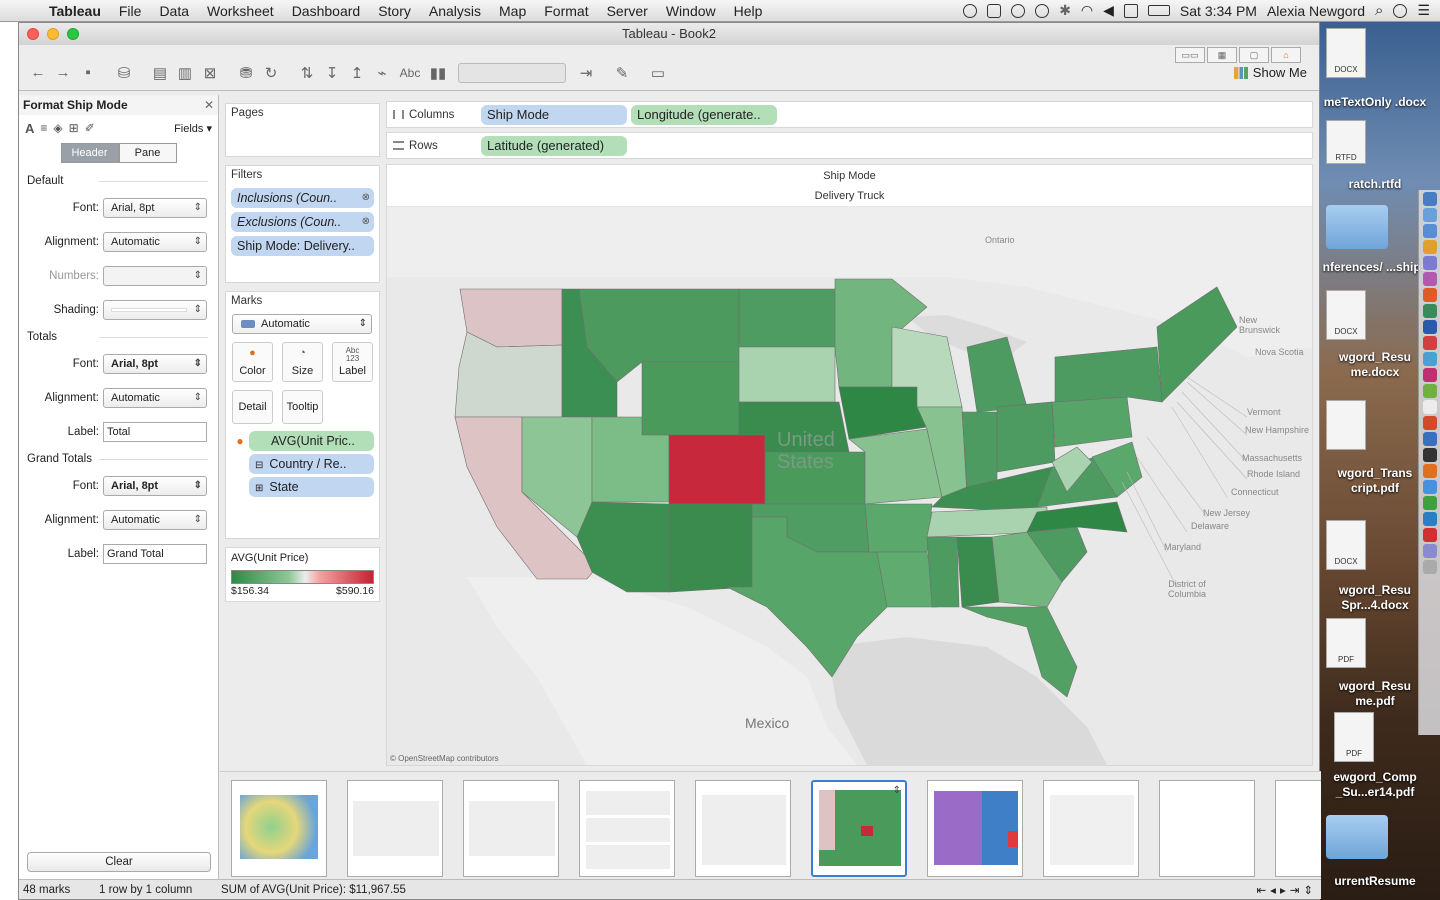 This screenshot has width=1440, height=900. I want to click on fix-axes-icon: ⇥, so click(586, 73).